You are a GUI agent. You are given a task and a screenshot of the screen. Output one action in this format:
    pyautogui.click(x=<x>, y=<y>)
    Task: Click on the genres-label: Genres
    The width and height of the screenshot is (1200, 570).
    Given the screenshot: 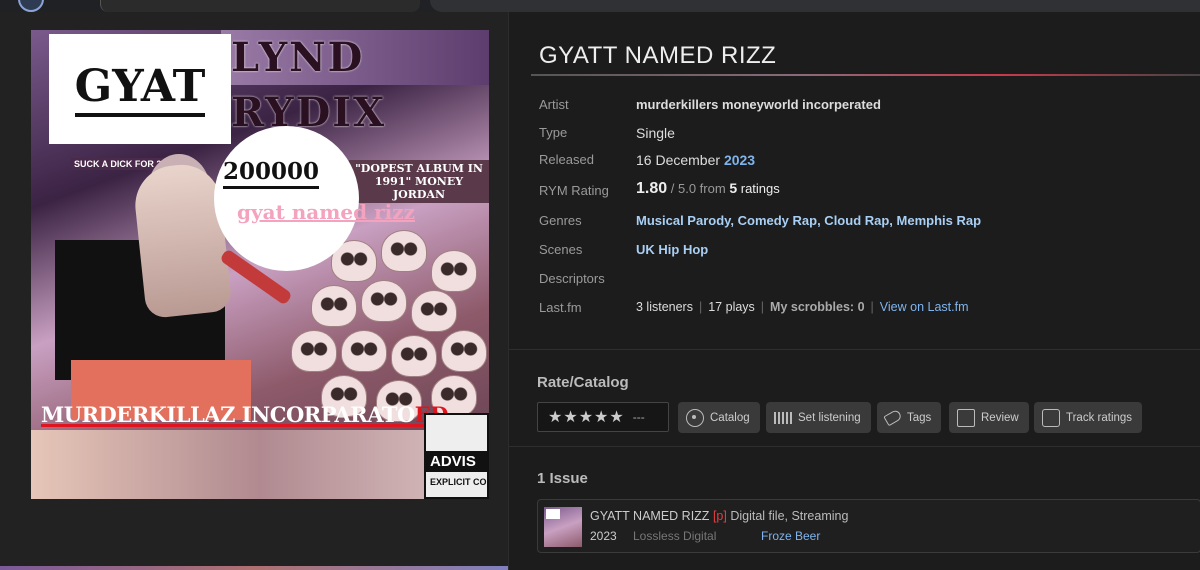 What is the action you would take?
    pyautogui.click(x=560, y=220)
    